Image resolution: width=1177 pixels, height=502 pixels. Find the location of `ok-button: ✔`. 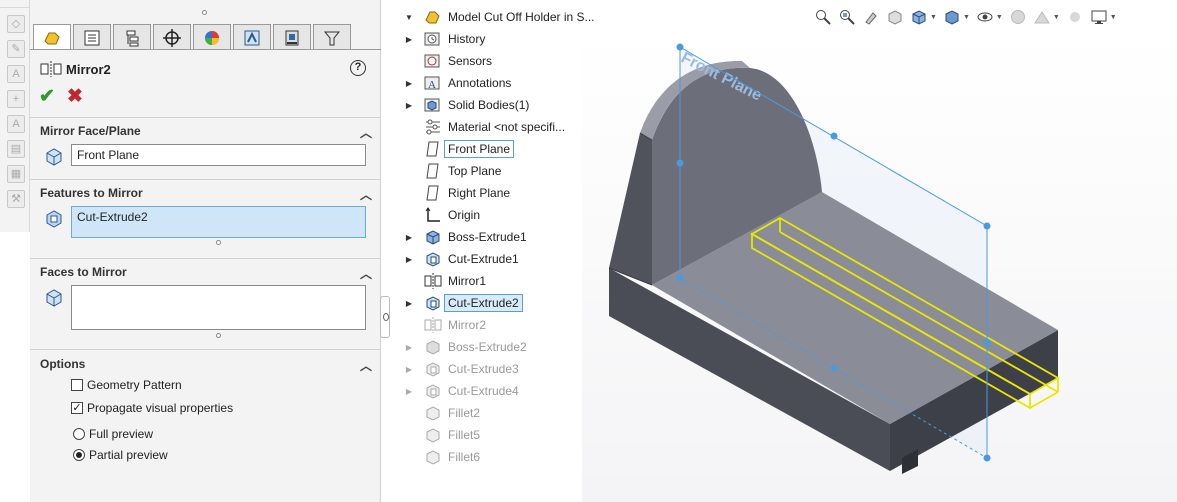

ok-button: ✔ is located at coordinates (47, 96).